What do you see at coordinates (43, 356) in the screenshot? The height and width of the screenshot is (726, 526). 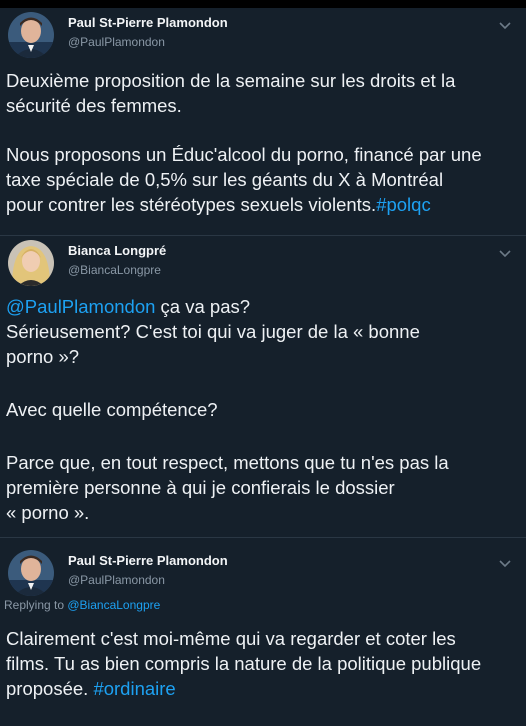 I see `tweet-line: porno »?` at bounding box center [43, 356].